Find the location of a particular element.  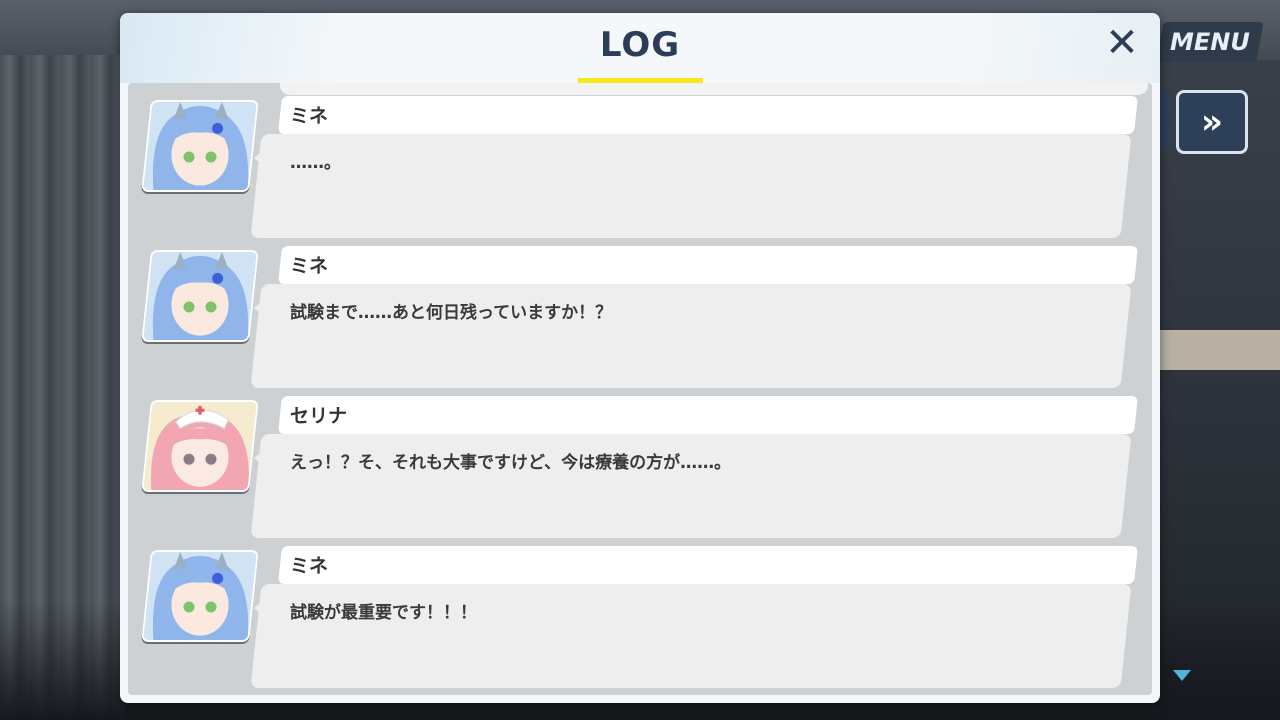

menu-button: MENU is located at coordinates (1210, 42).